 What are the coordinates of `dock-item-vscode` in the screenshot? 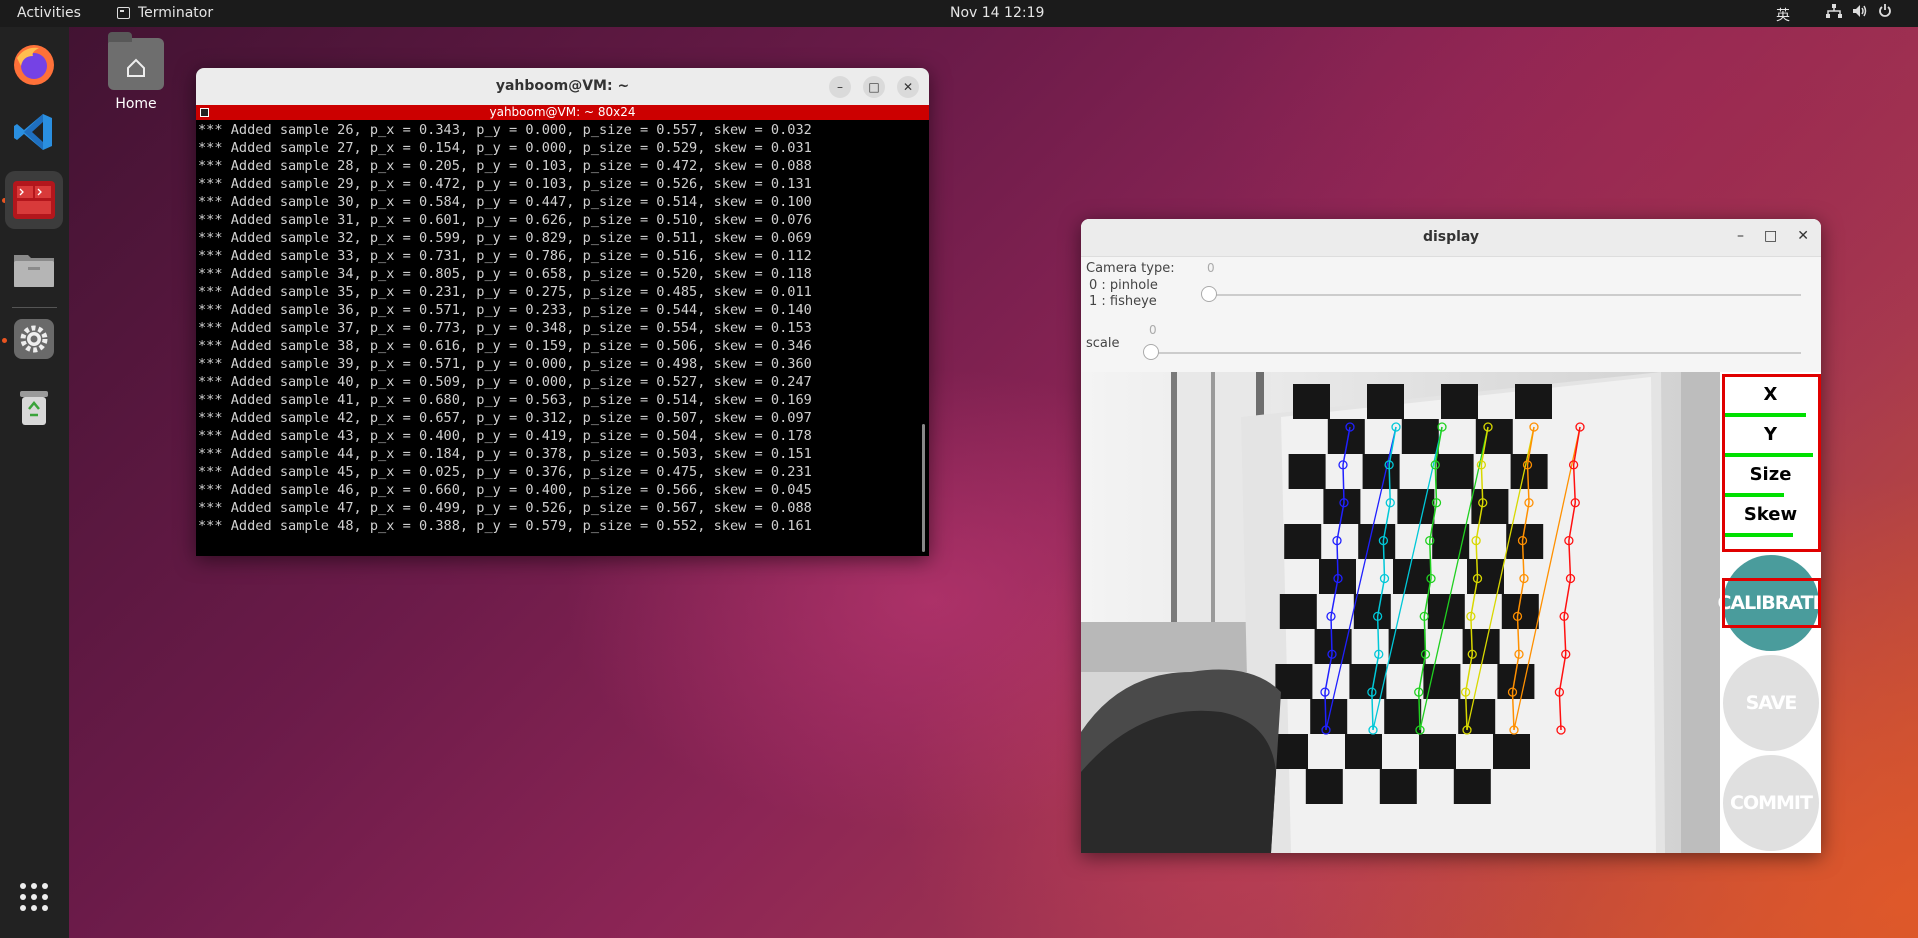 It's located at (34, 132).